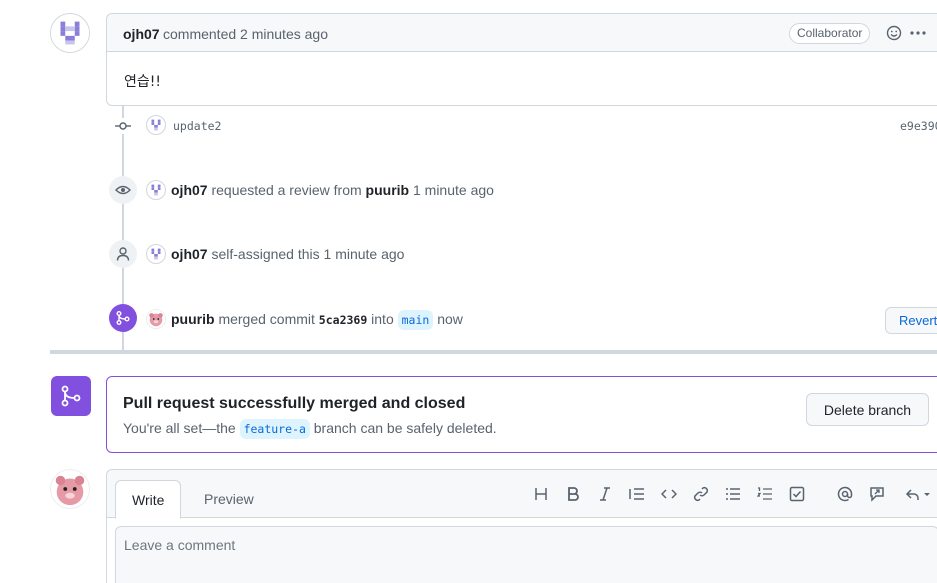 The image size is (937, 583). I want to click on bold-icon, so click(573, 494).